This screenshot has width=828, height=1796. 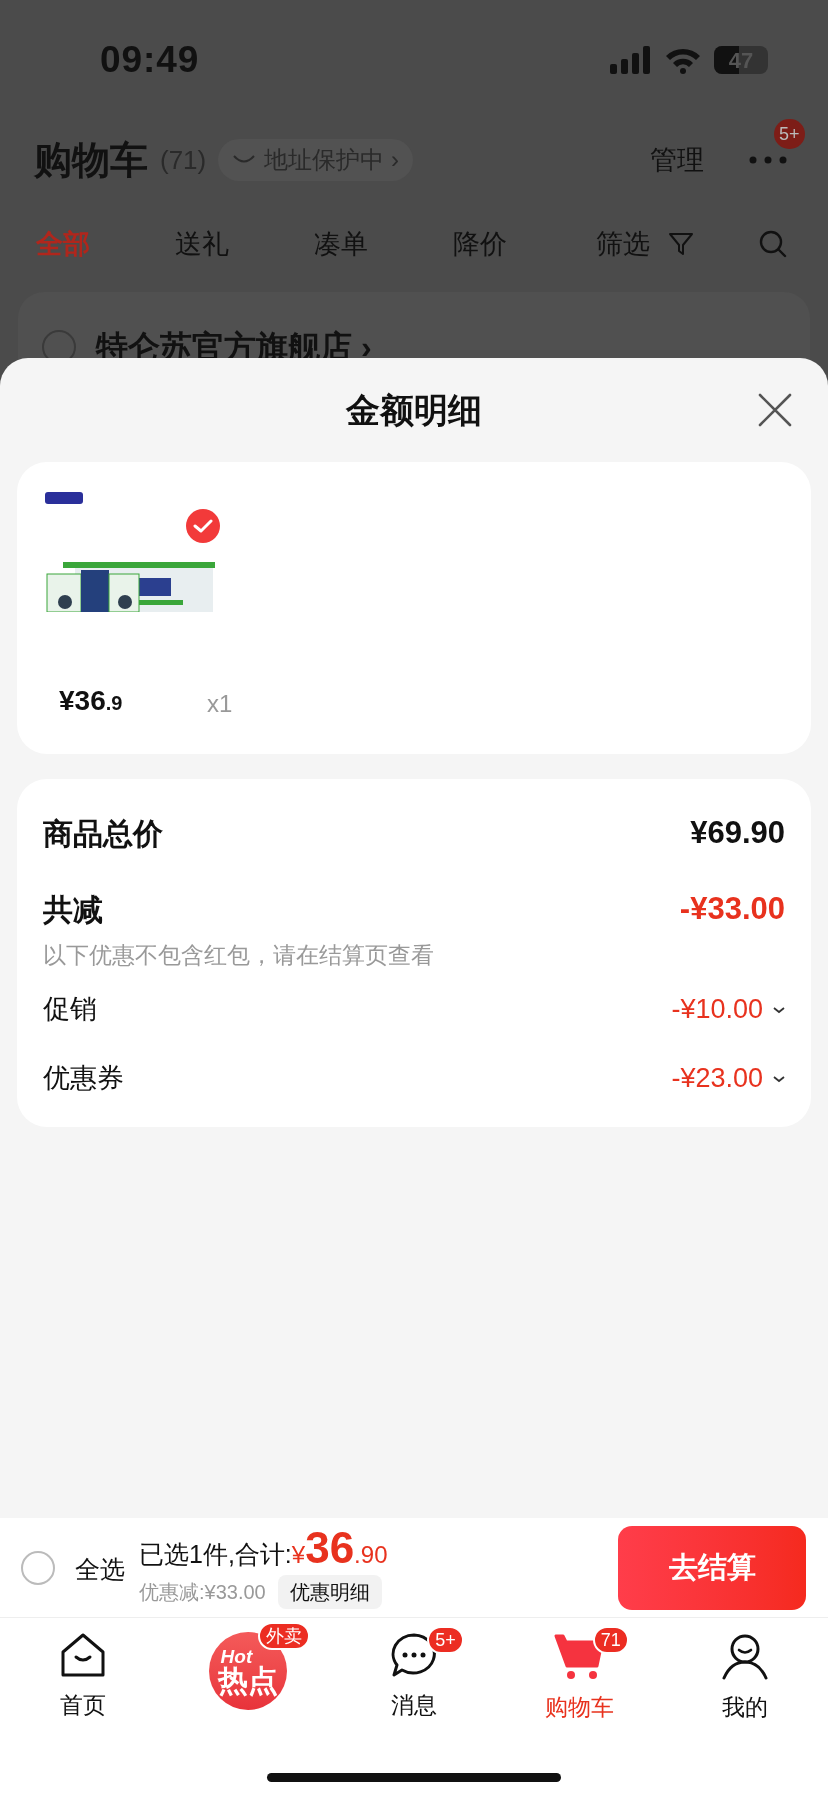 What do you see at coordinates (203, 526) in the screenshot?
I see `checkmark-icon` at bounding box center [203, 526].